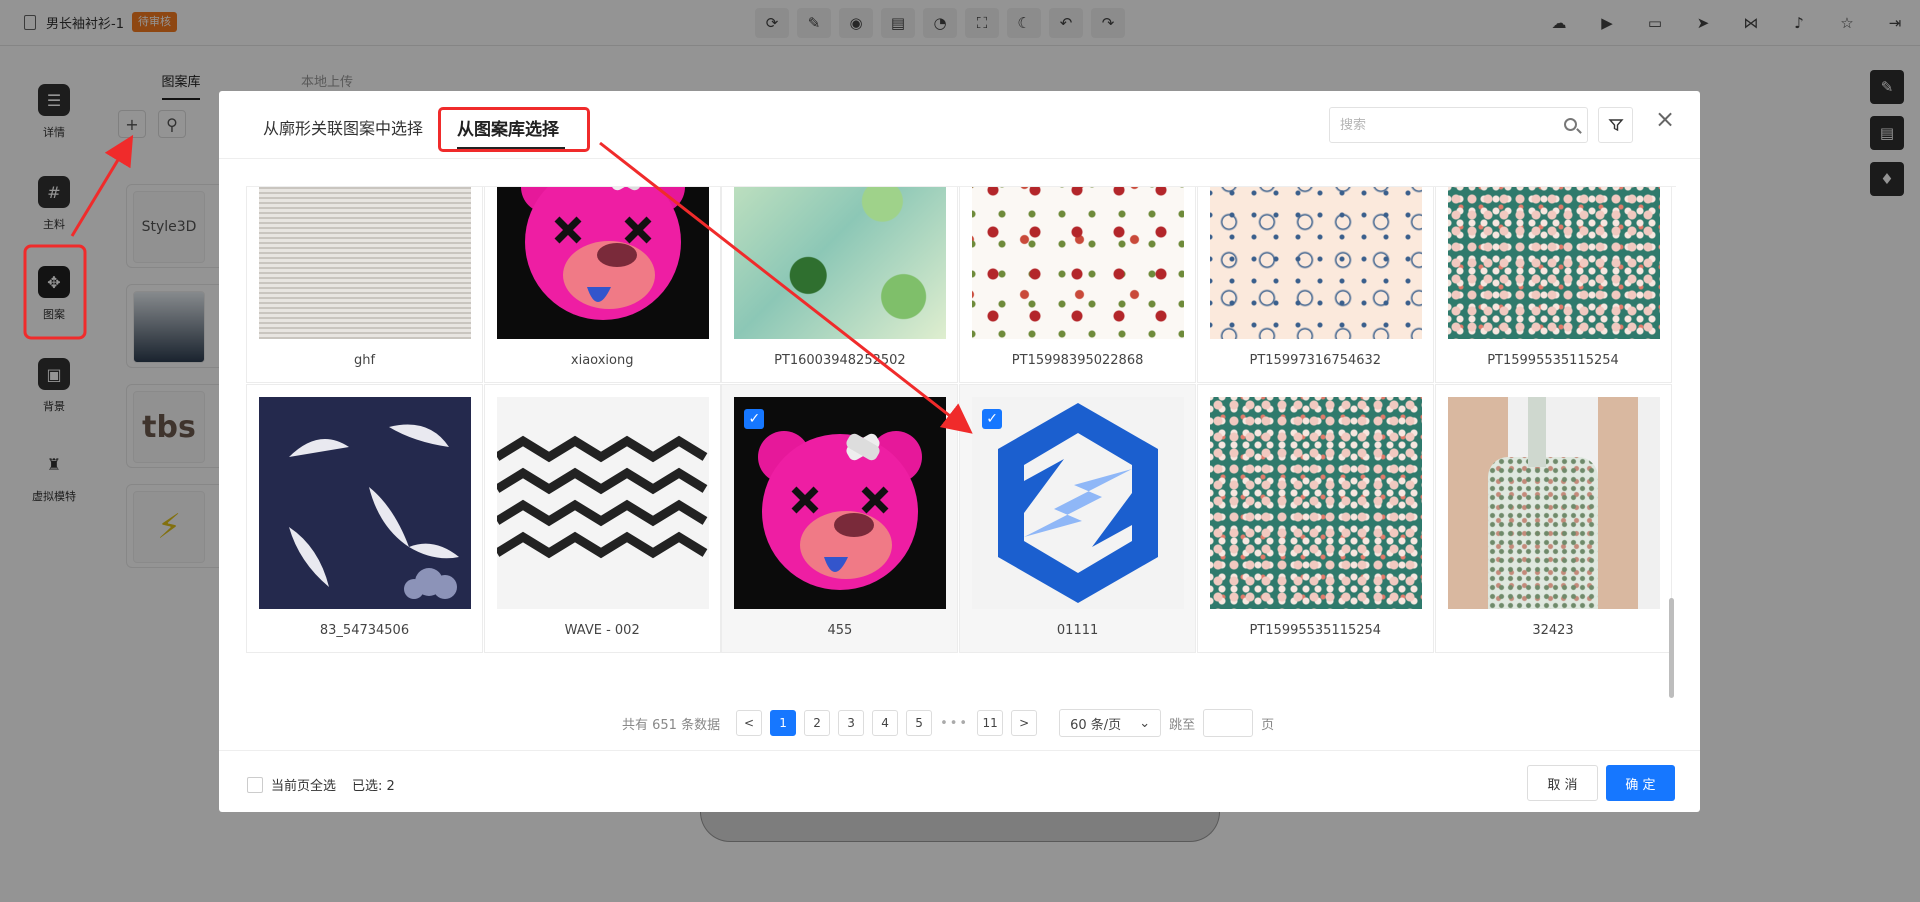 The image size is (1920, 902). I want to click on page-size-value: 60 条/页, so click(1096, 725).